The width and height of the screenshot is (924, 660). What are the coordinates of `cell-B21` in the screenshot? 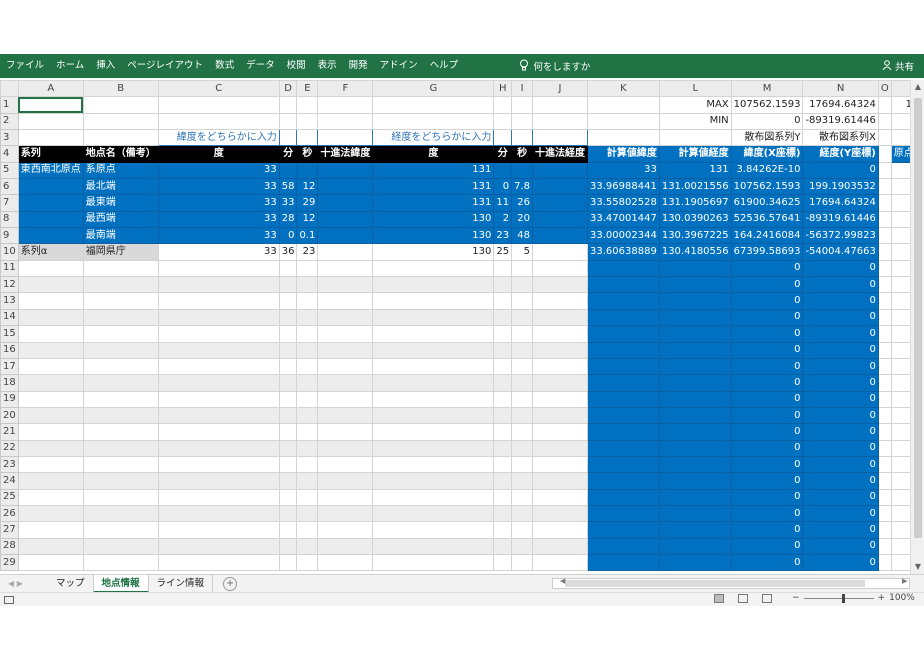 It's located at (120, 432).